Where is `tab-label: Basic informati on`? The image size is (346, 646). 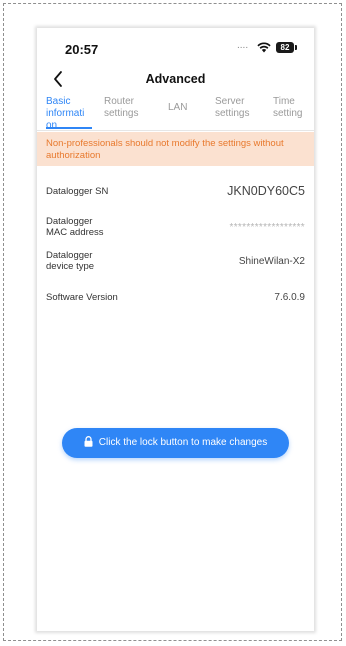
tab-label: Basic informati on is located at coordinates (65, 112).